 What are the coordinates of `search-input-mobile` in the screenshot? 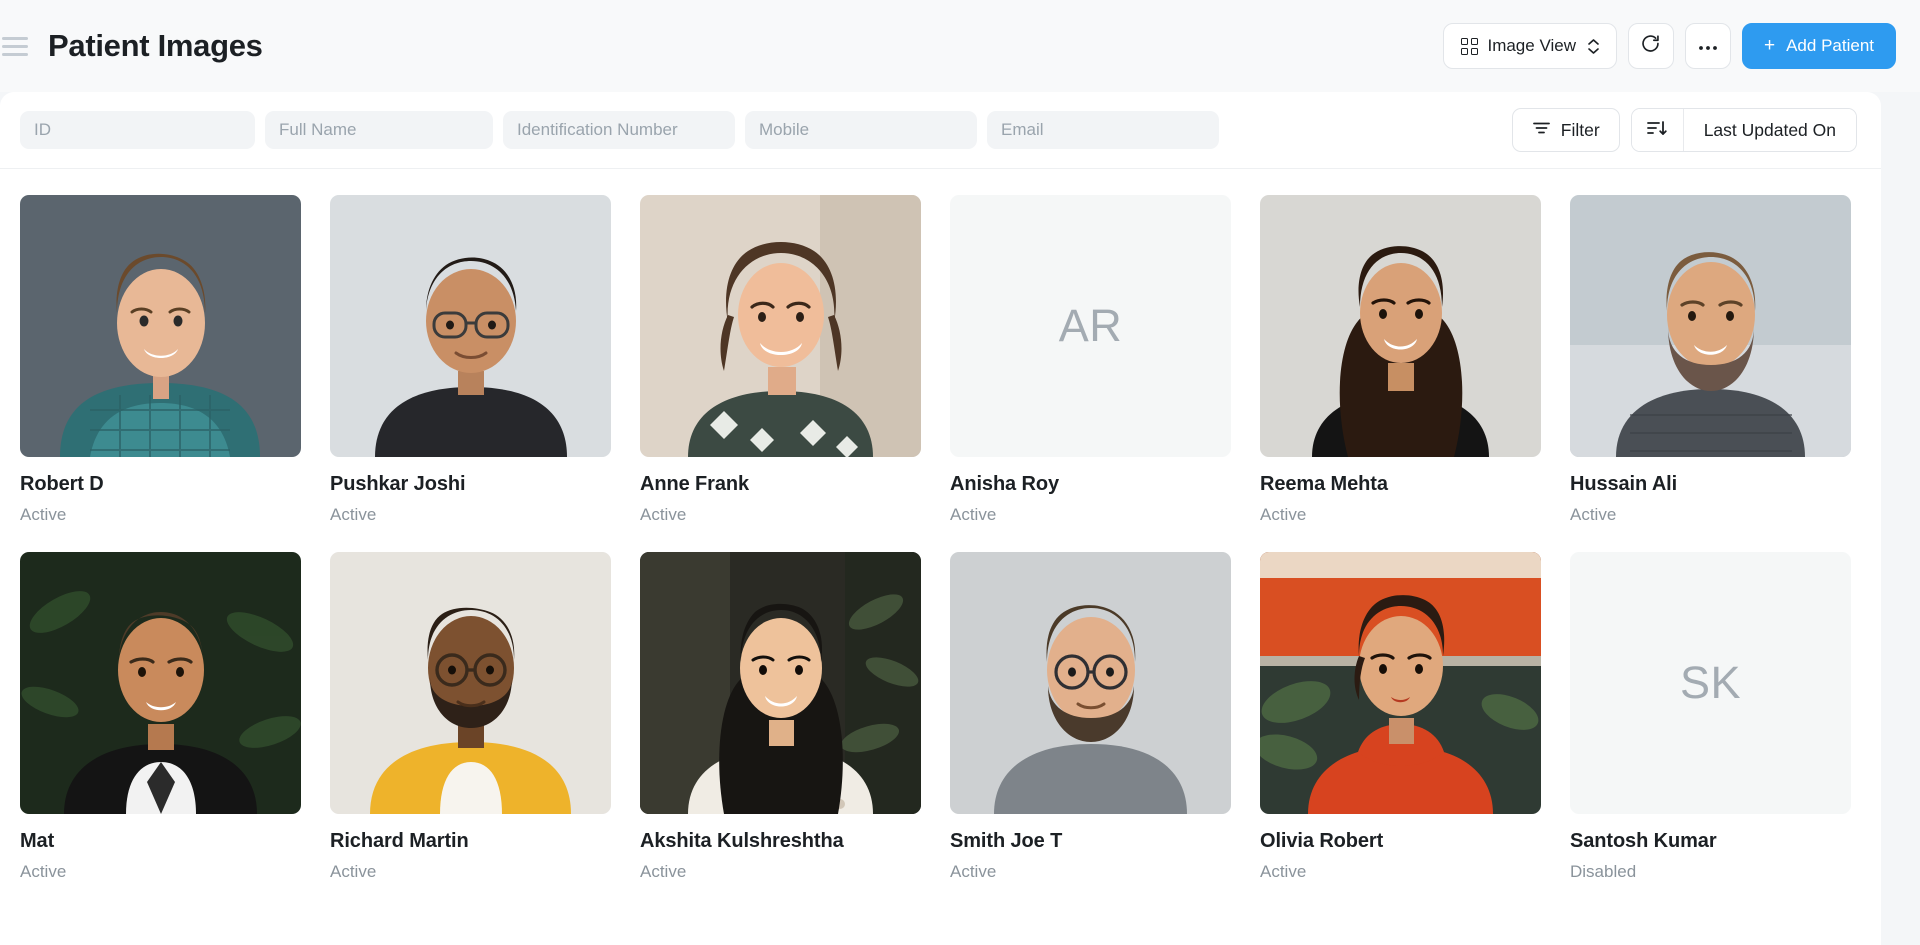 It's located at (861, 130).